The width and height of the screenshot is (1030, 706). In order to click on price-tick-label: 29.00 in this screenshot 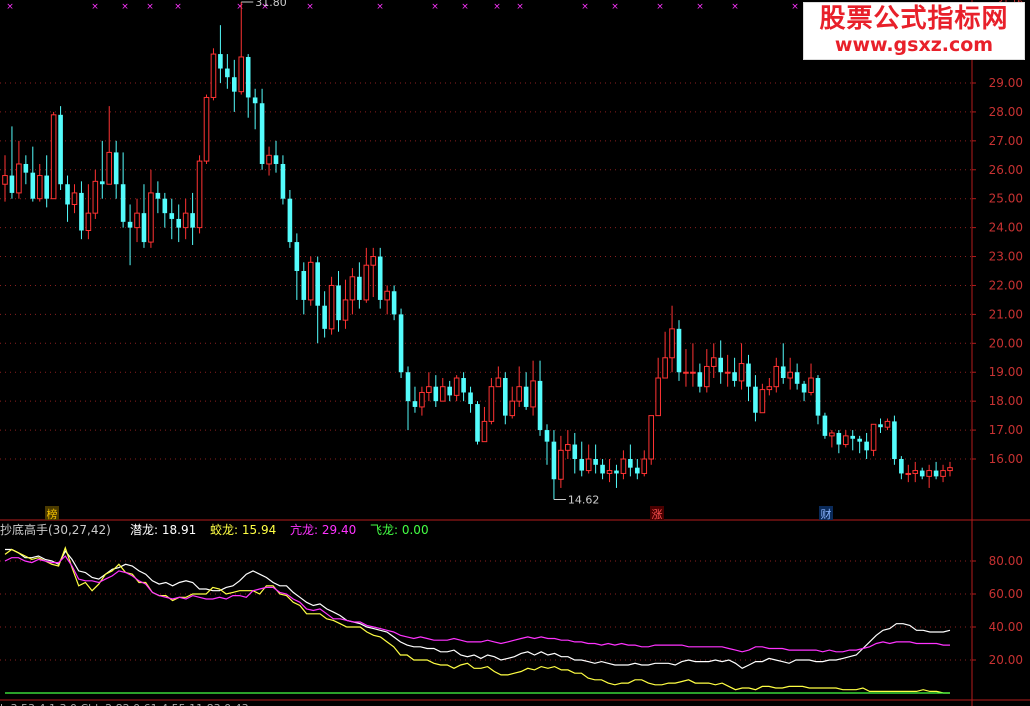, I will do `click(1006, 83)`.